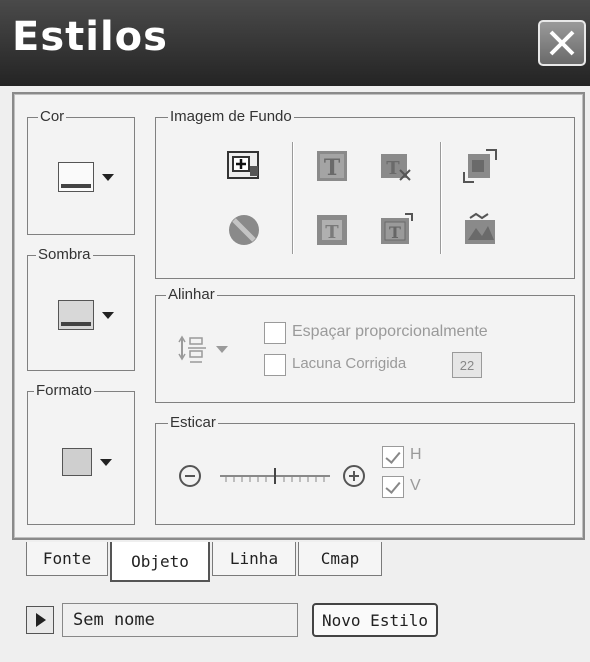  I want to click on tab-fonte: Fonte, so click(67, 559).